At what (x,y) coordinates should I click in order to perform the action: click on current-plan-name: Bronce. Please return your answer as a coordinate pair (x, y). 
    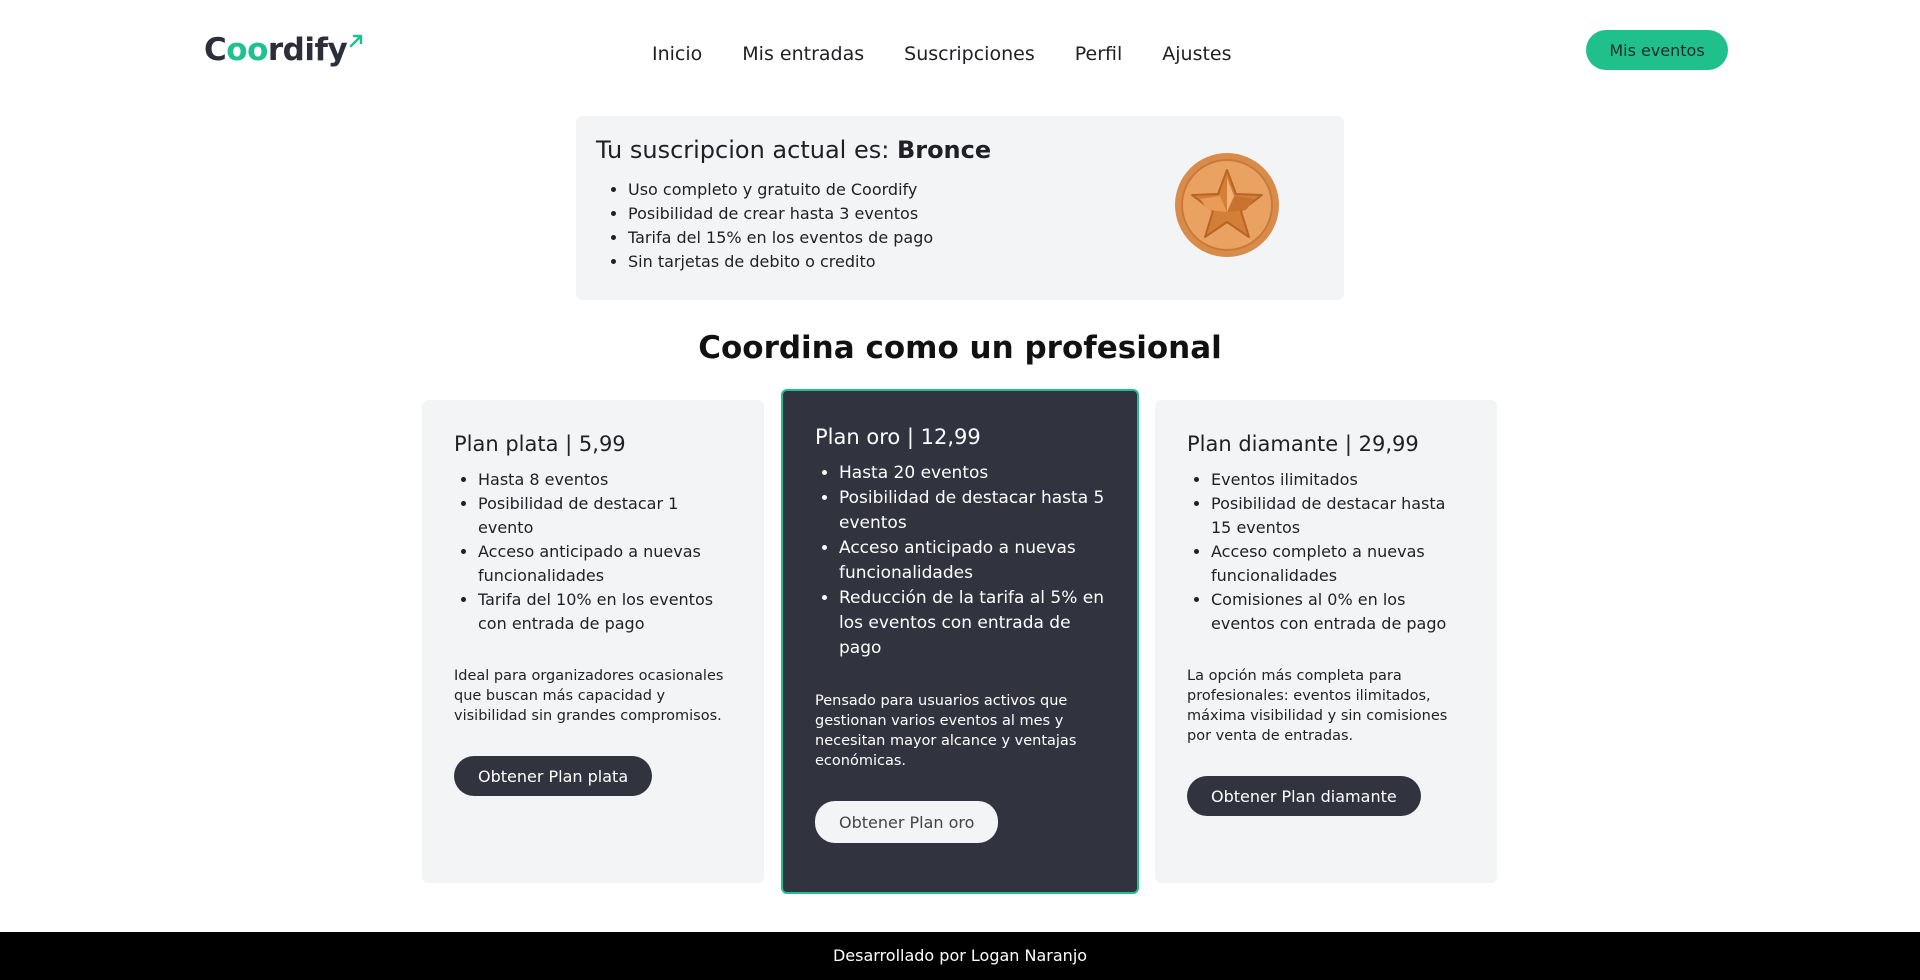
    Looking at the image, I should click on (944, 150).